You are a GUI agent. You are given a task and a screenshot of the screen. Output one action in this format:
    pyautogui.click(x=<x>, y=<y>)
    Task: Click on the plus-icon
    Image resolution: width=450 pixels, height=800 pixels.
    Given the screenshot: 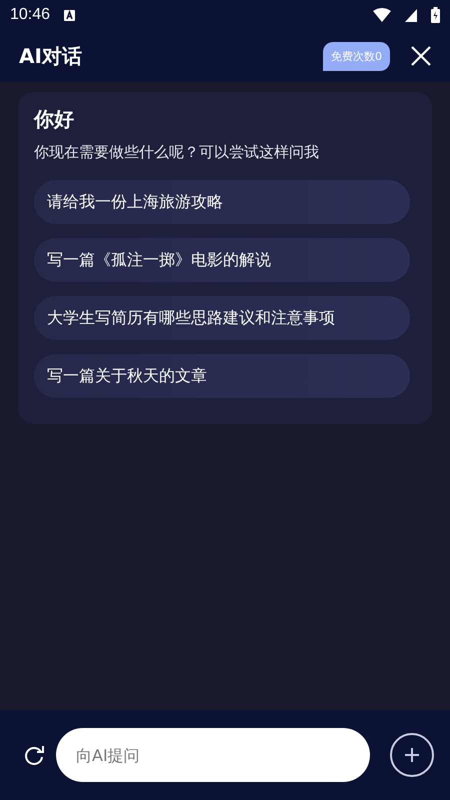 What is the action you would take?
    pyautogui.click(x=412, y=755)
    